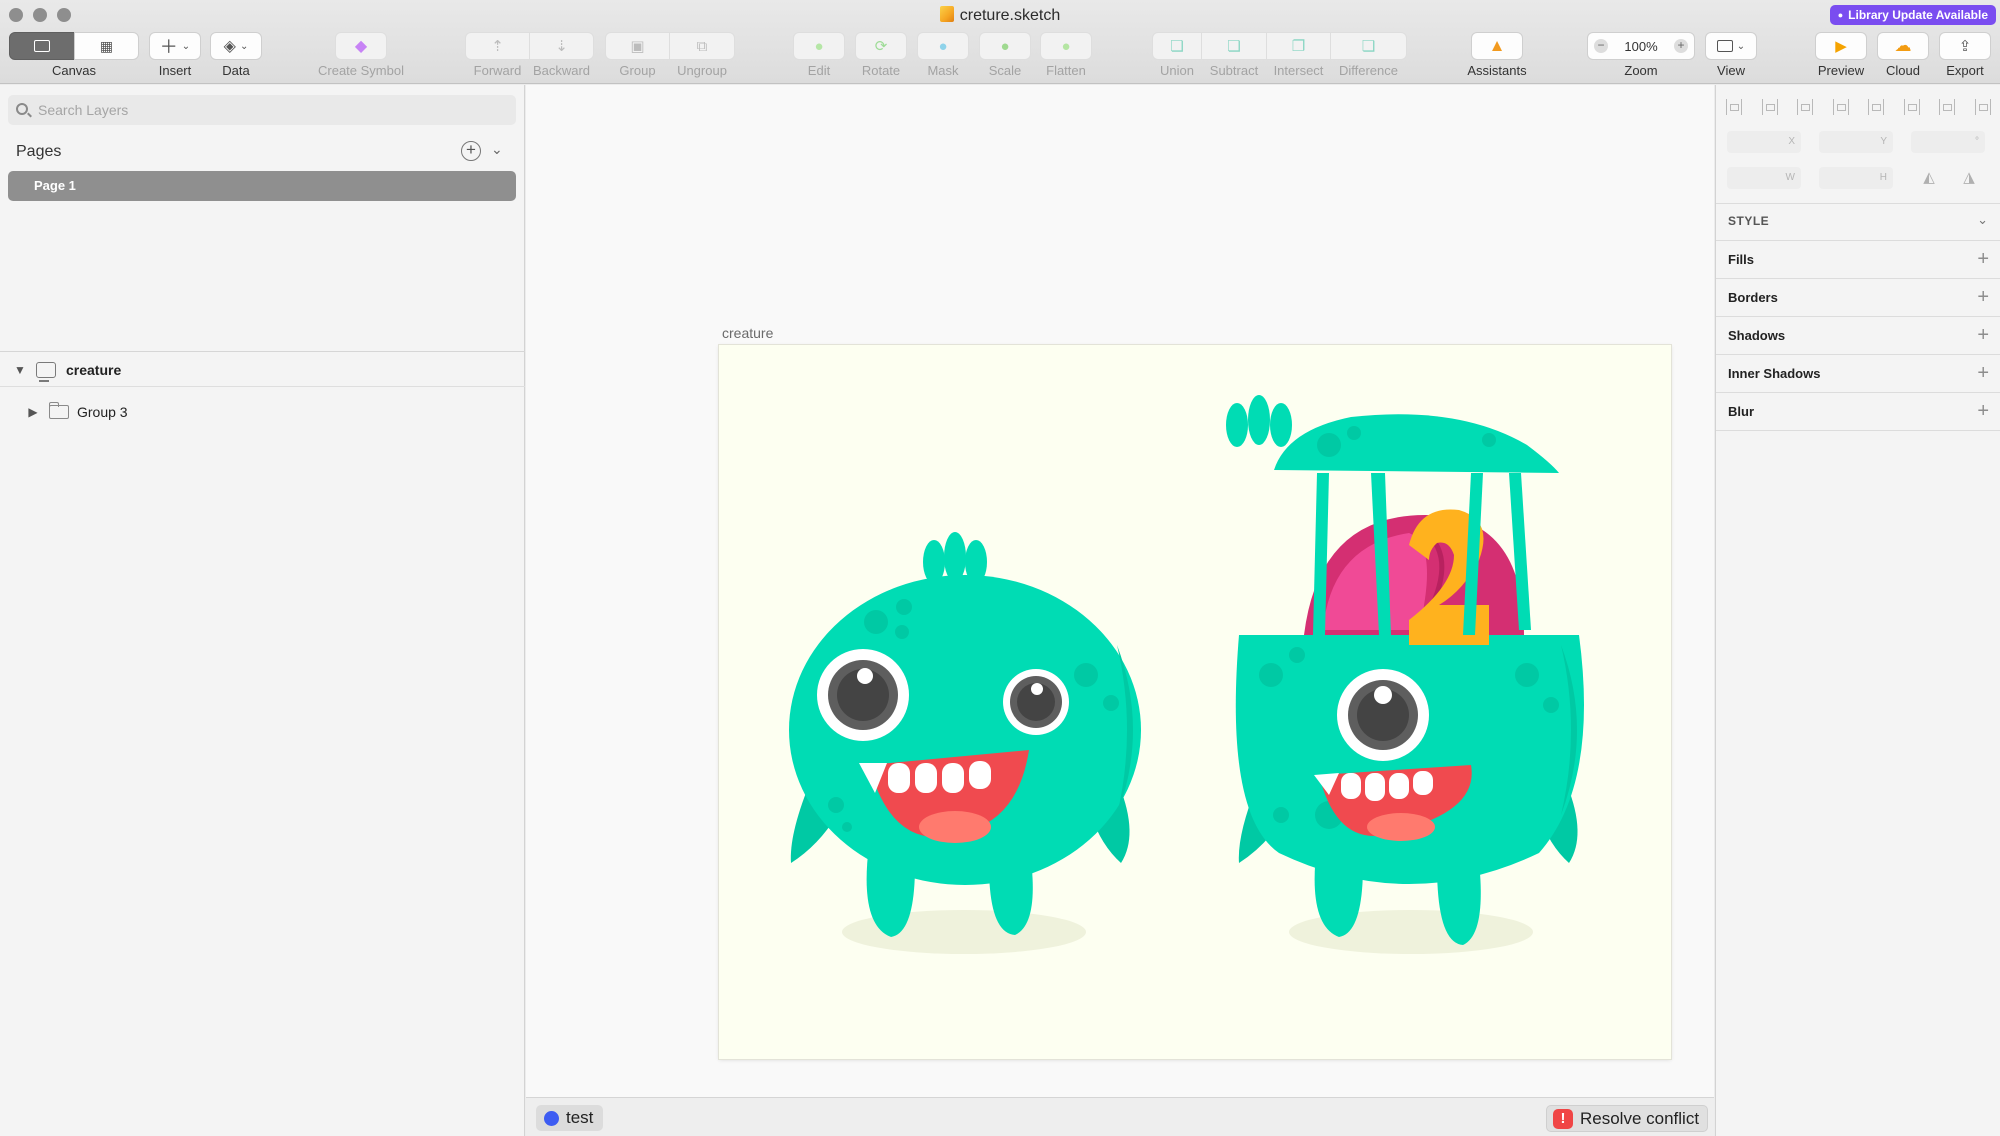  I want to click on layer-row-artboard: ▼ creature, so click(262, 370).